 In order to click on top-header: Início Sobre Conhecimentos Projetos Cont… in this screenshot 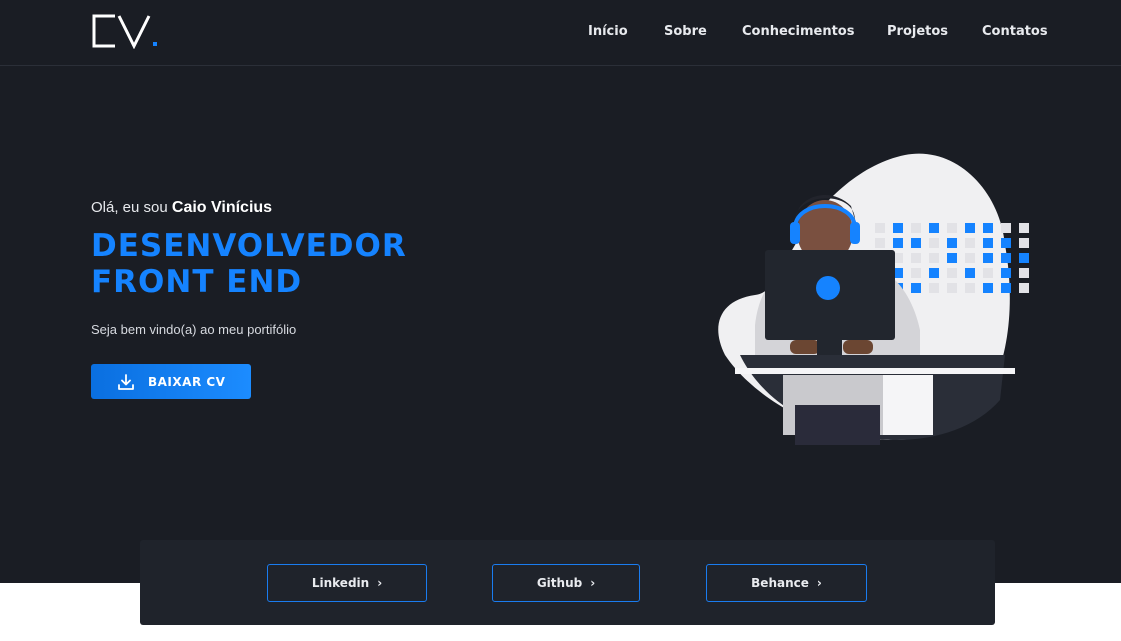, I will do `click(560, 33)`.